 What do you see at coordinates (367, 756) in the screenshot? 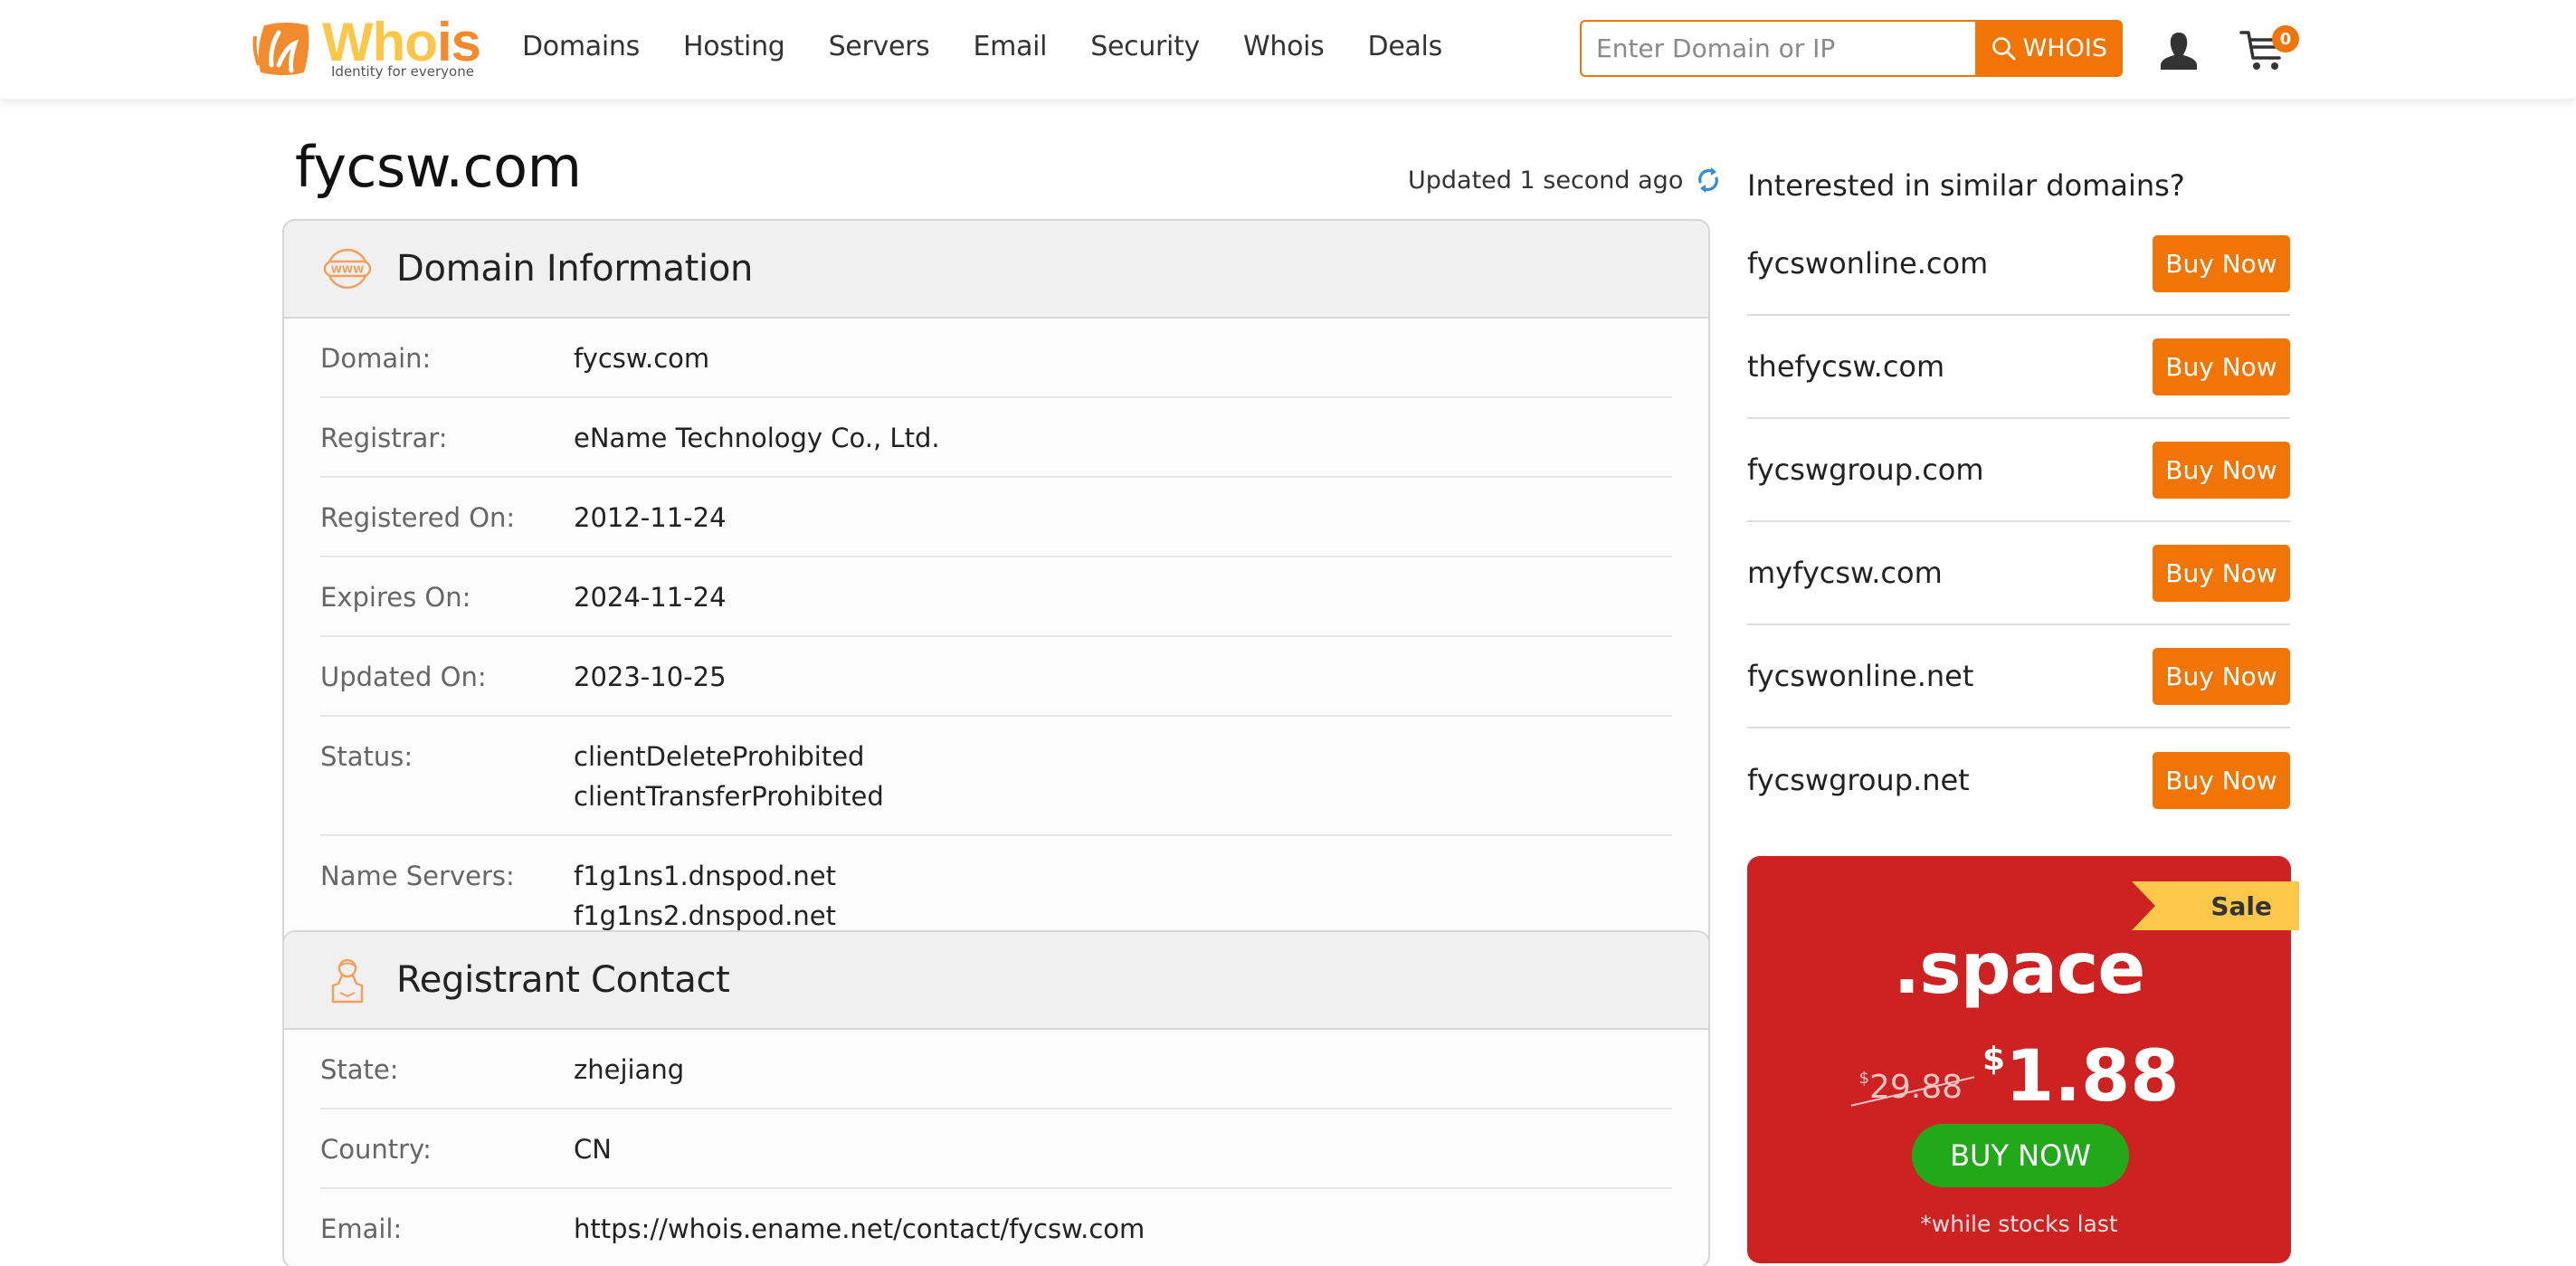
I see `row-label: Status:` at bounding box center [367, 756].